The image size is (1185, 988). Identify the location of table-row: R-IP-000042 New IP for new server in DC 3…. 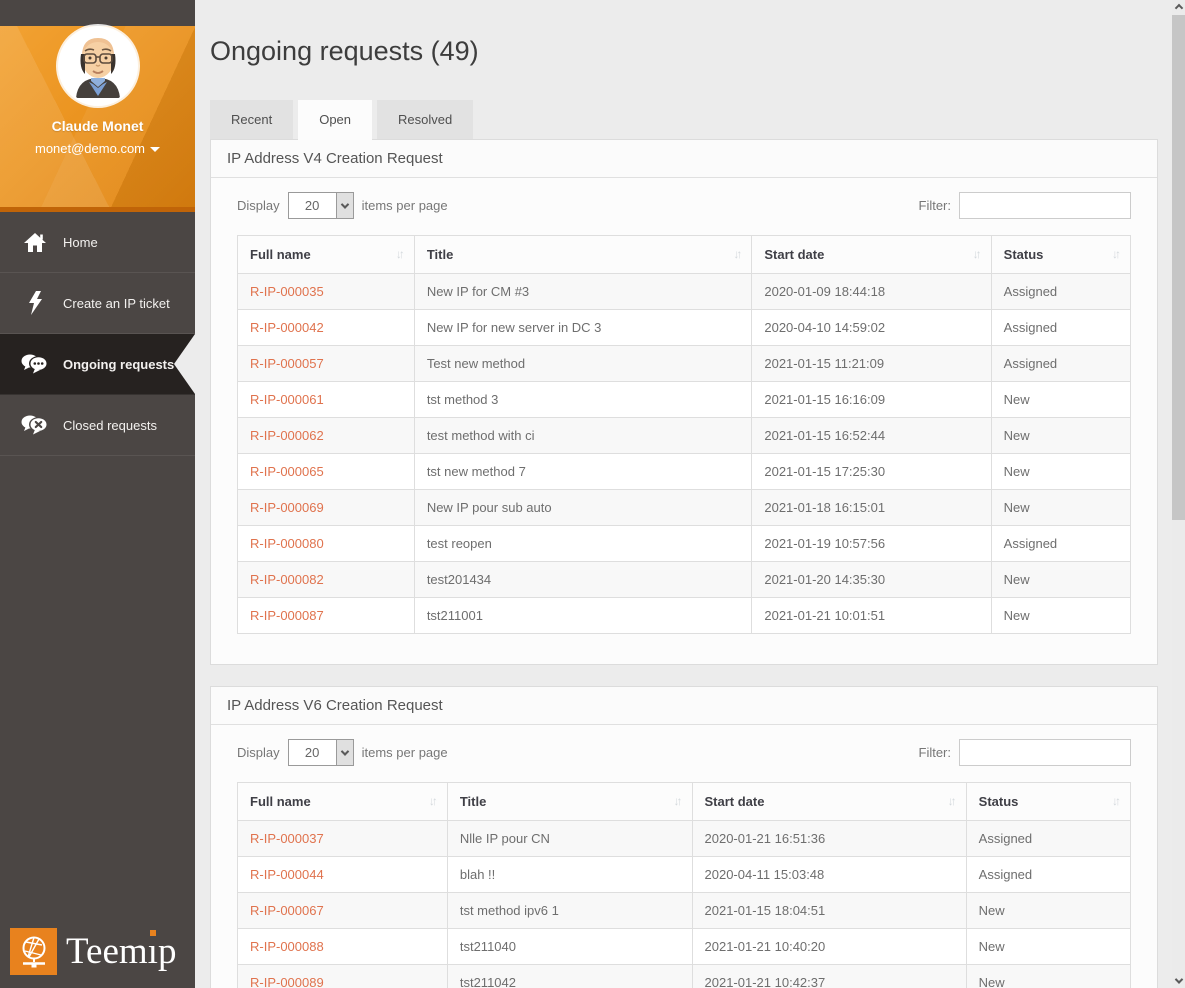
(684, 327).